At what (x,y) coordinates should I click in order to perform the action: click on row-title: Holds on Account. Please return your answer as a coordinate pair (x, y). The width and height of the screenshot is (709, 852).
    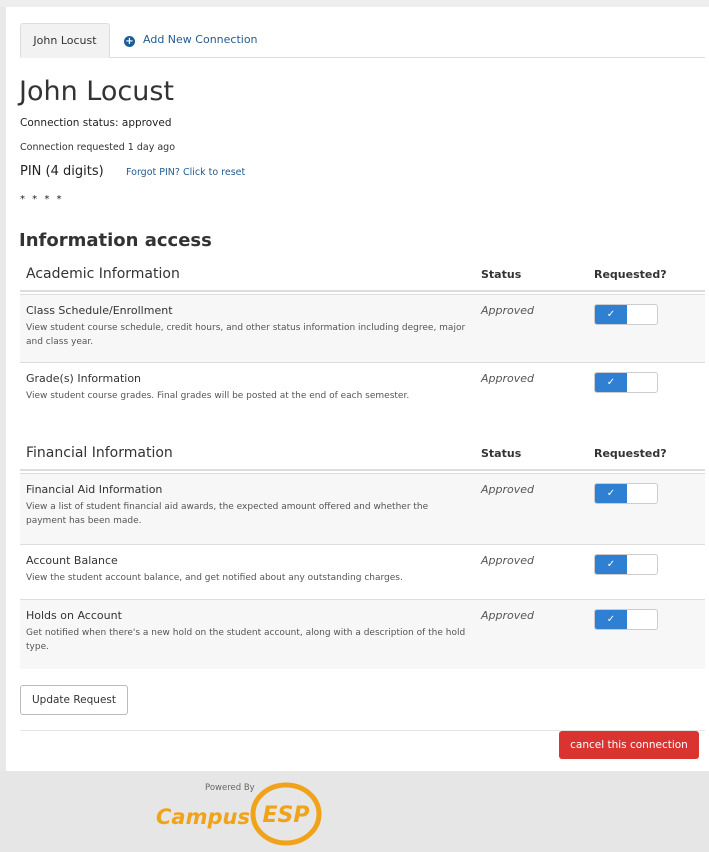
    Looking at the image, I should click on (74, 615).